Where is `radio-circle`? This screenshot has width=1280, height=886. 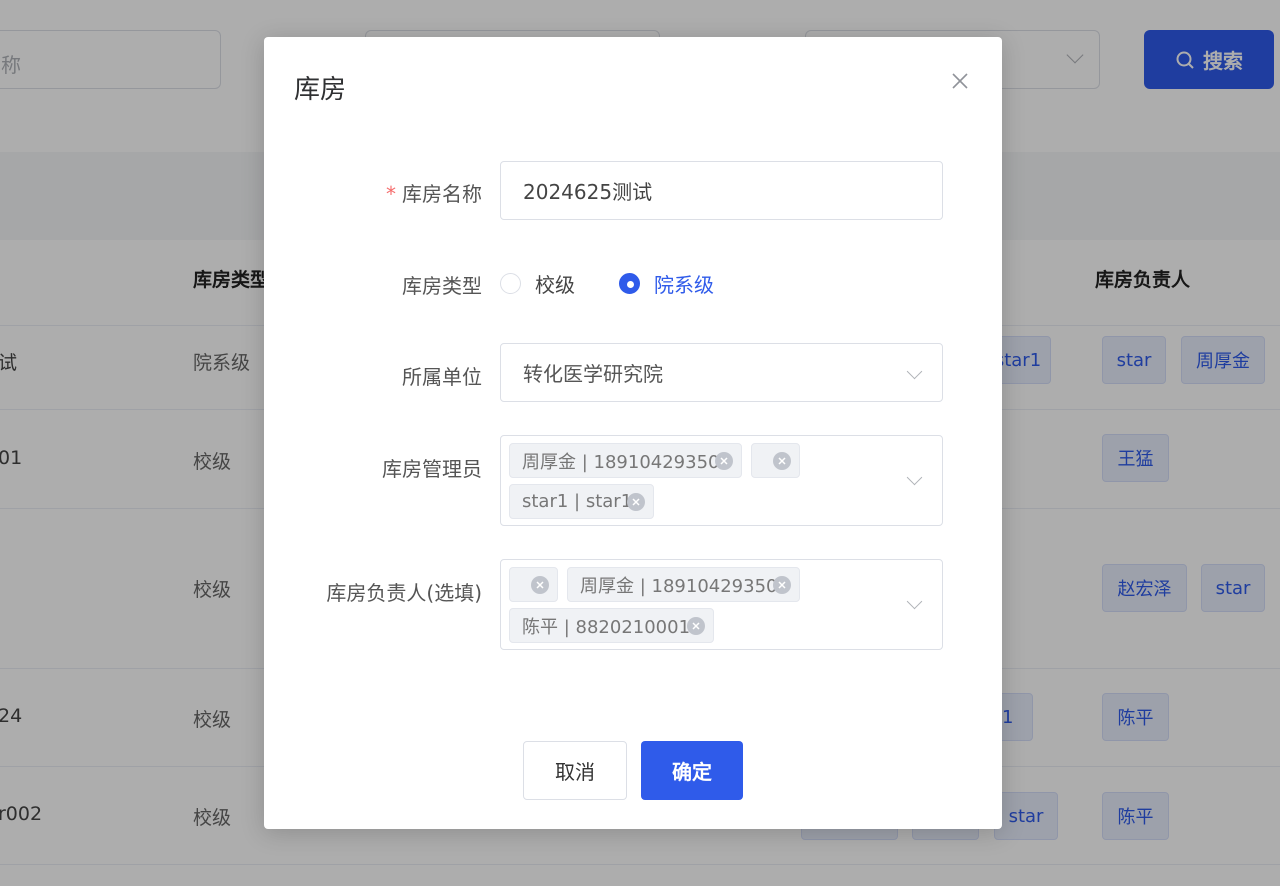 radio-circle is located at coordinates (510, 283).